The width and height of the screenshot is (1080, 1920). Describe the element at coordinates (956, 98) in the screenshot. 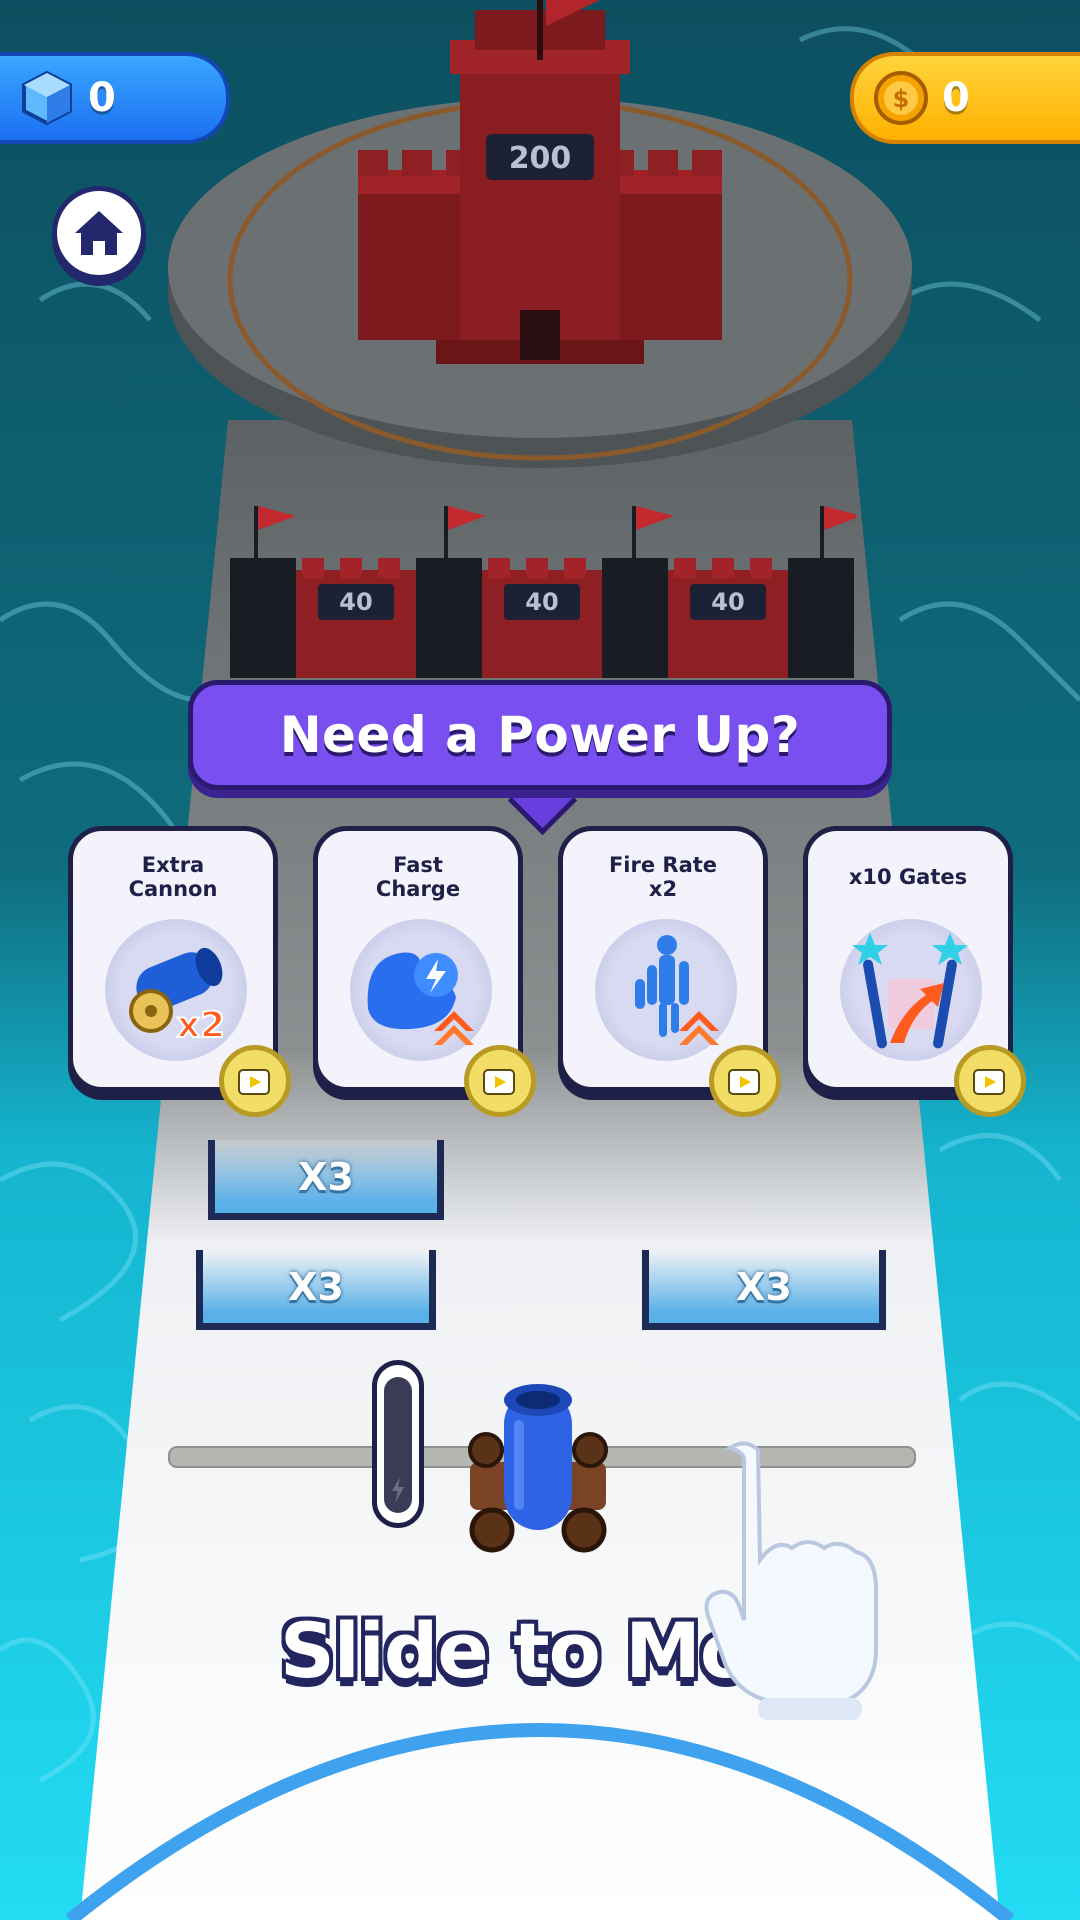

I see `coin-count: 0` at that location.